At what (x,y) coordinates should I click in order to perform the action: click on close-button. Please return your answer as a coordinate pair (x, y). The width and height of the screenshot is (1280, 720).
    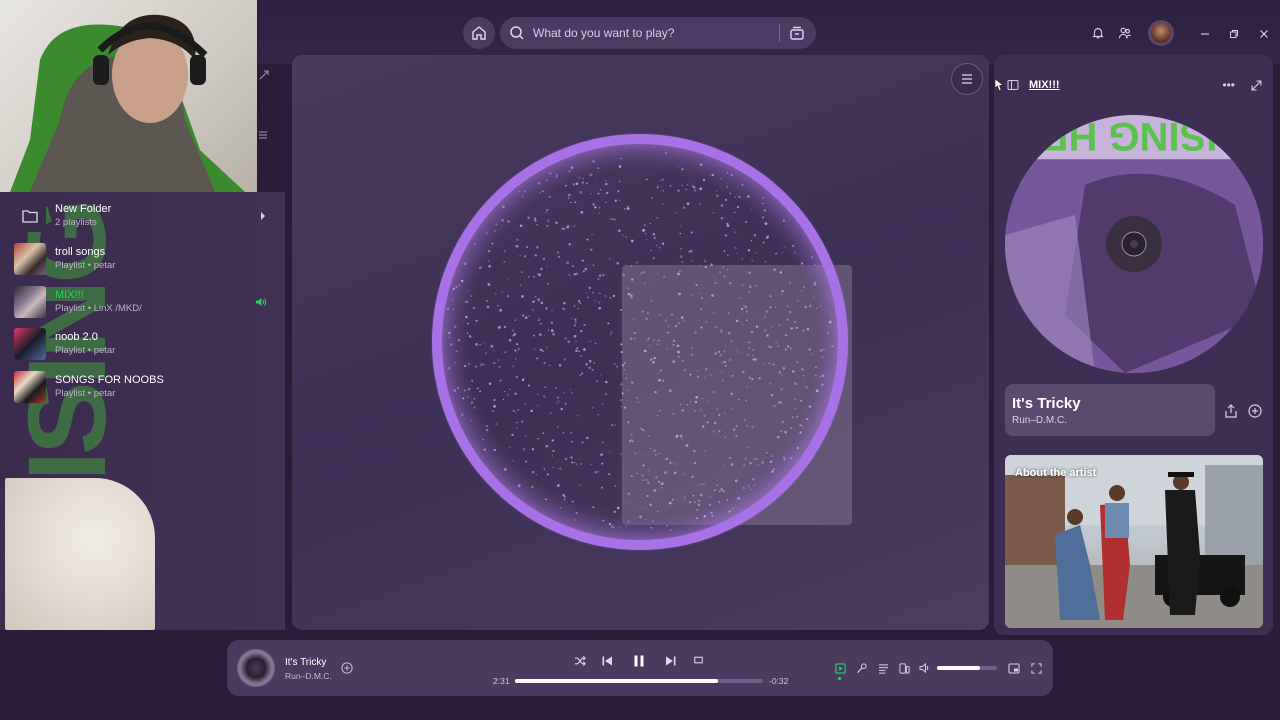
    Looking at the image, I should click on (1264, 34).